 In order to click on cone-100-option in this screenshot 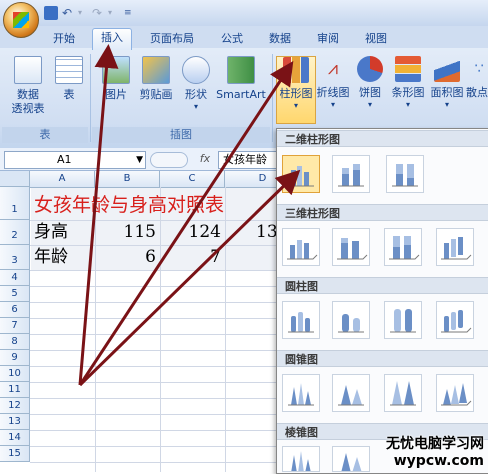, I will do `click(403, 393)`.